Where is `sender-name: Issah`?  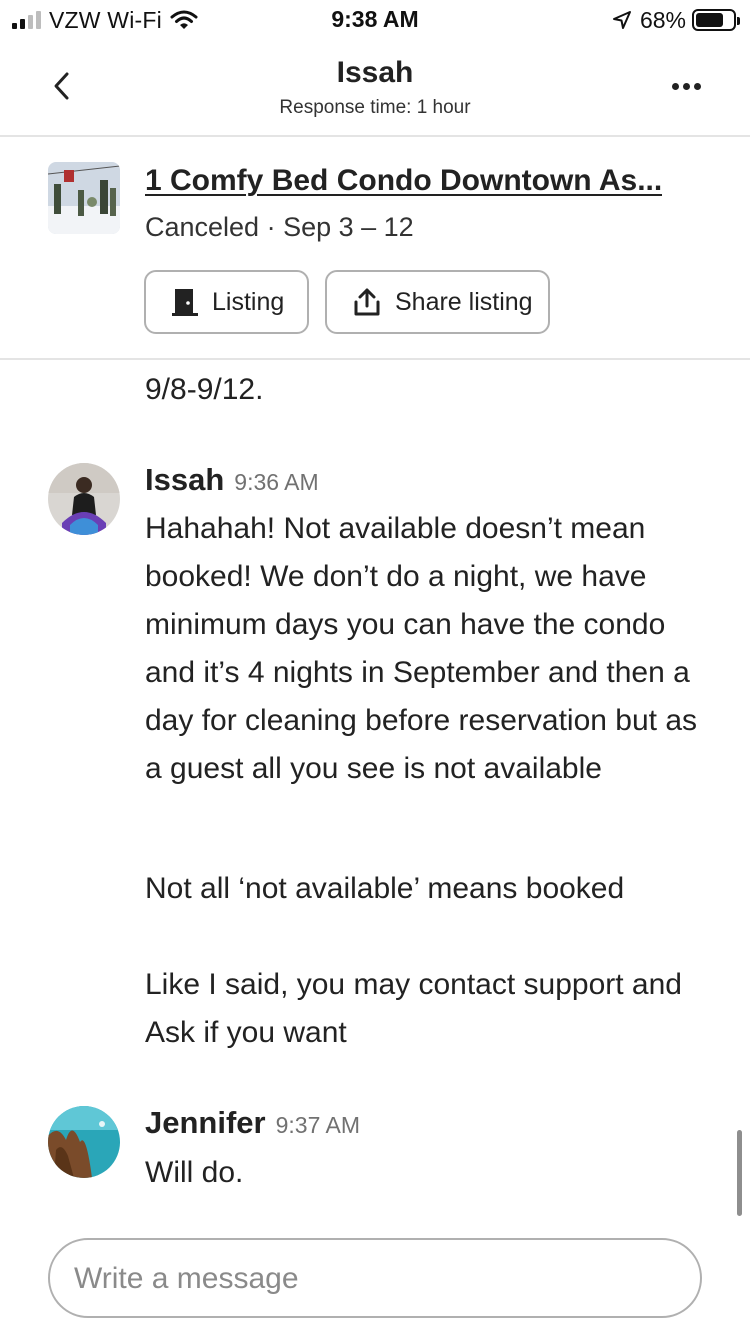
sender-name: Issah is located at coordinates (185, 479).